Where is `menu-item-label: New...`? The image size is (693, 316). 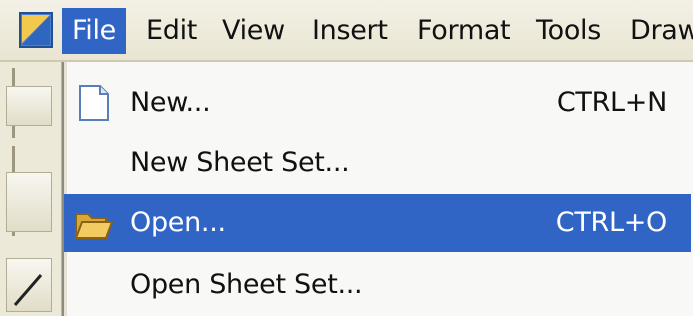
menu-item-label: New... is located at coordinates (170, 102).